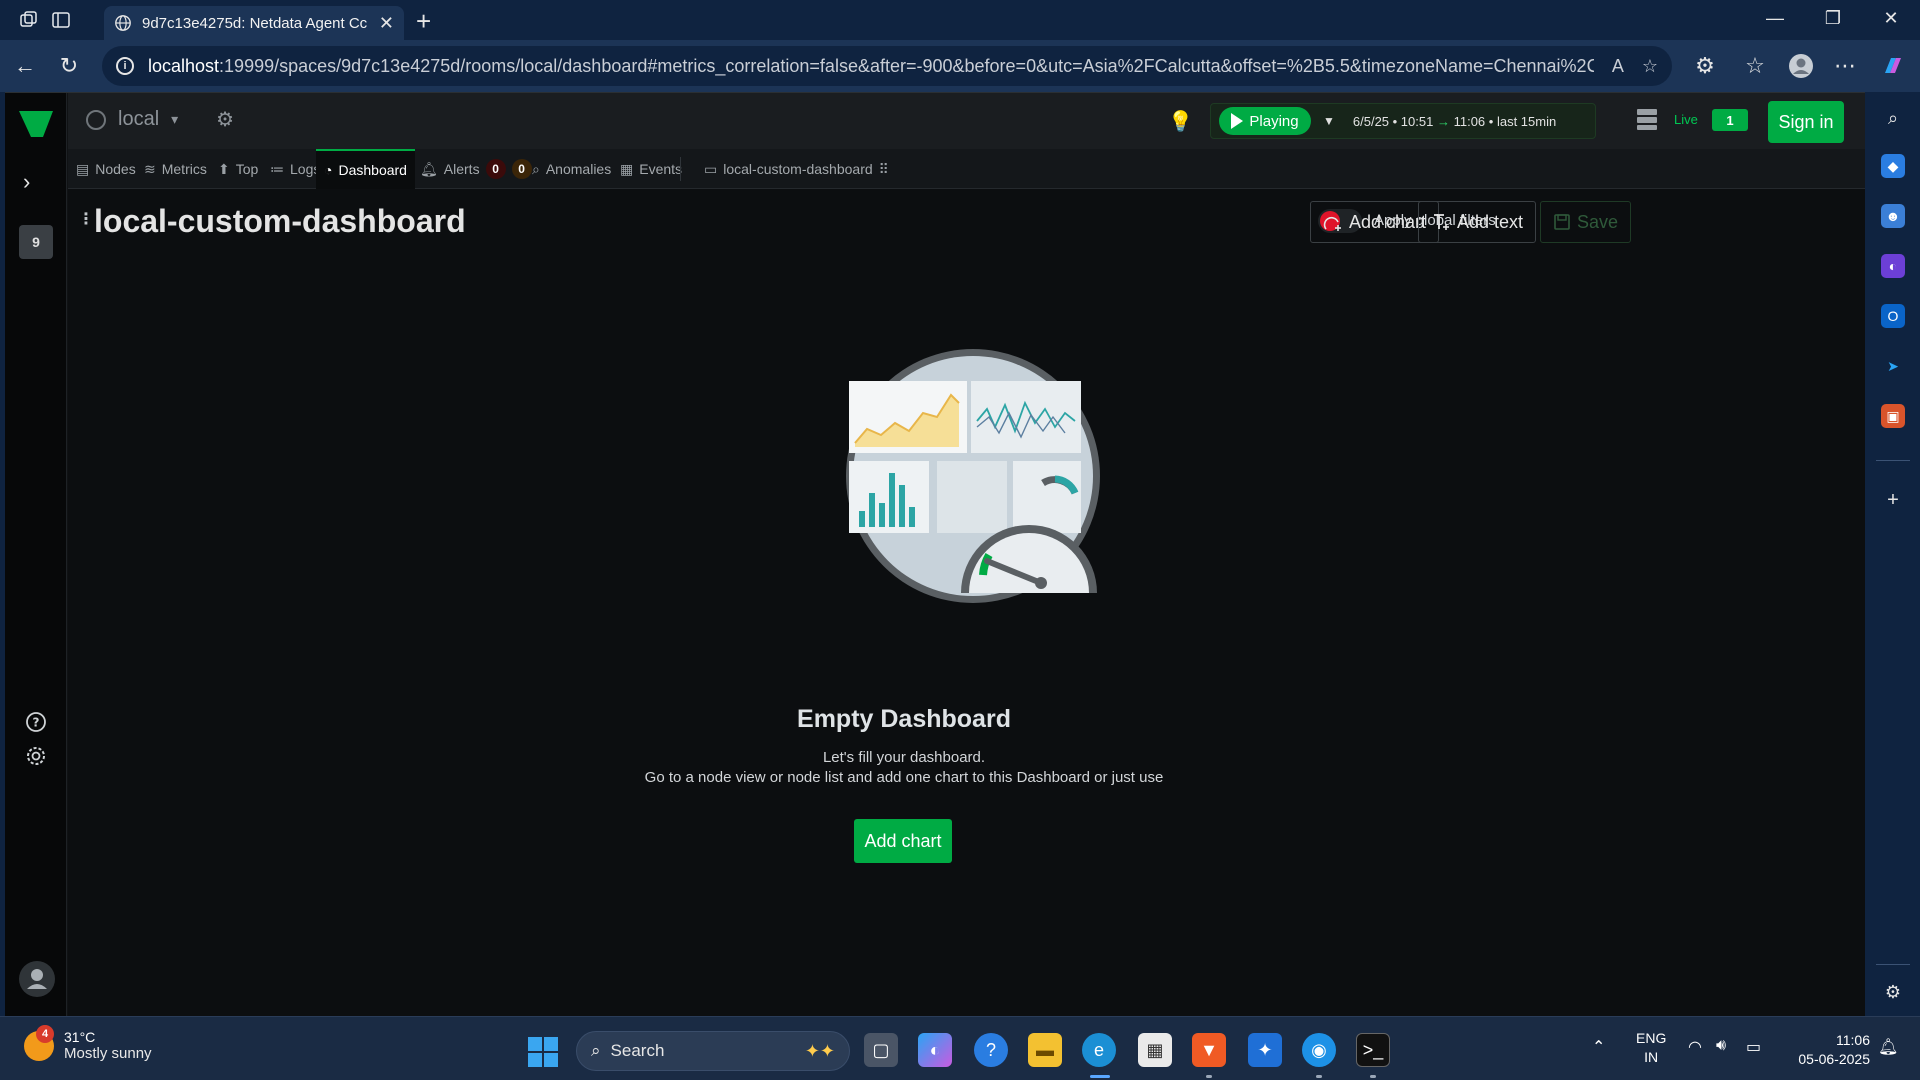 This screenshot has height=1080, width=1920. I want to click on copilot-app-icon: ◐, so click(1893, 266).